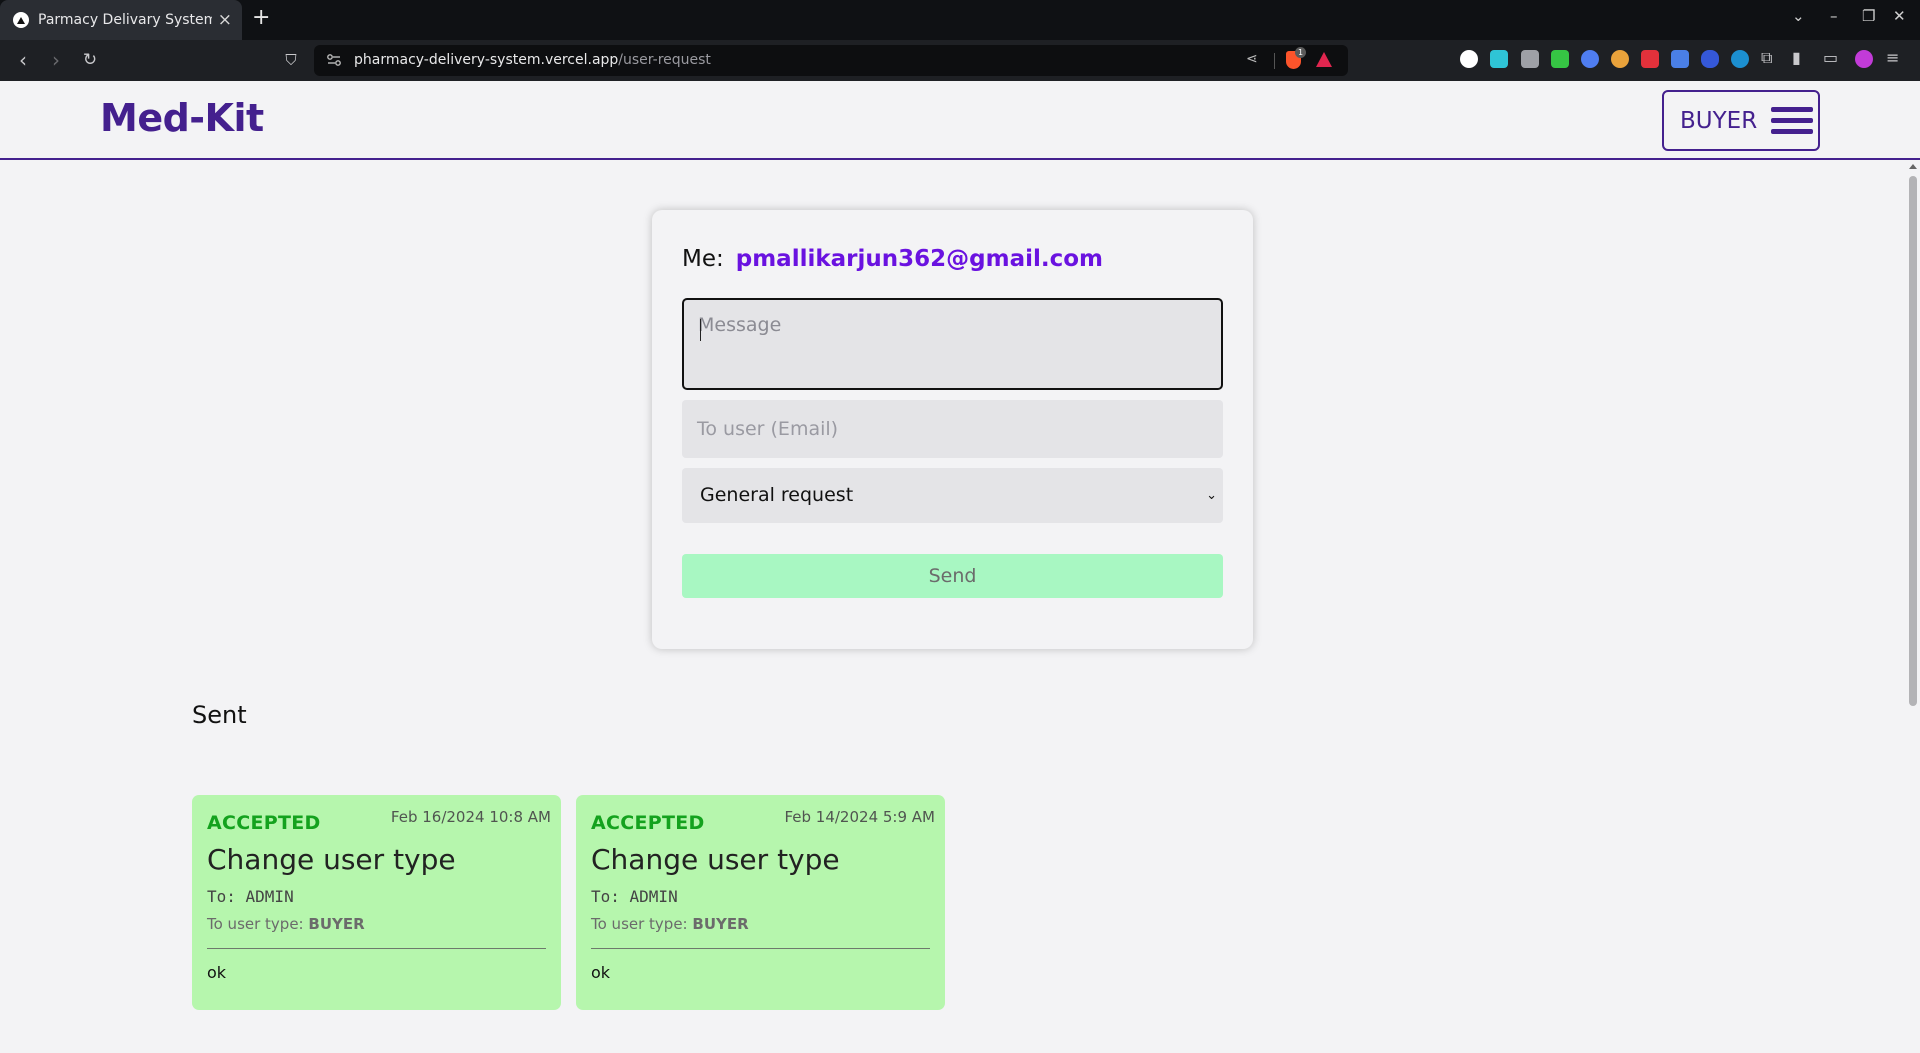 This screenshot has height=1053, width=1920. I want to click on restore-icon: ❐, so click(1868, 16).